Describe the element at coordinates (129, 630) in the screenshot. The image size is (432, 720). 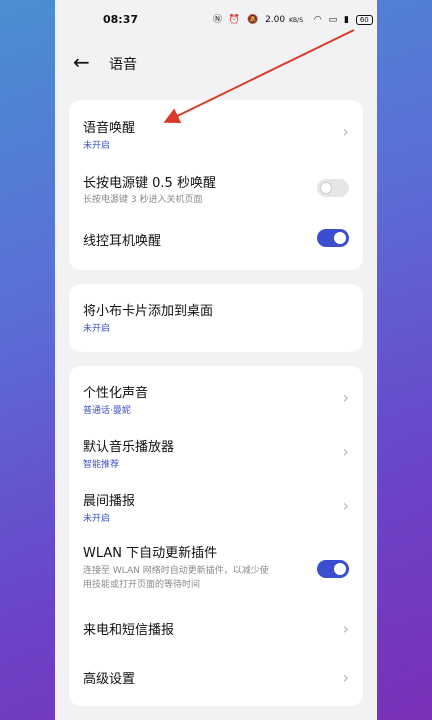
I see `call-sms-title: 来电和短信播报` at that location.